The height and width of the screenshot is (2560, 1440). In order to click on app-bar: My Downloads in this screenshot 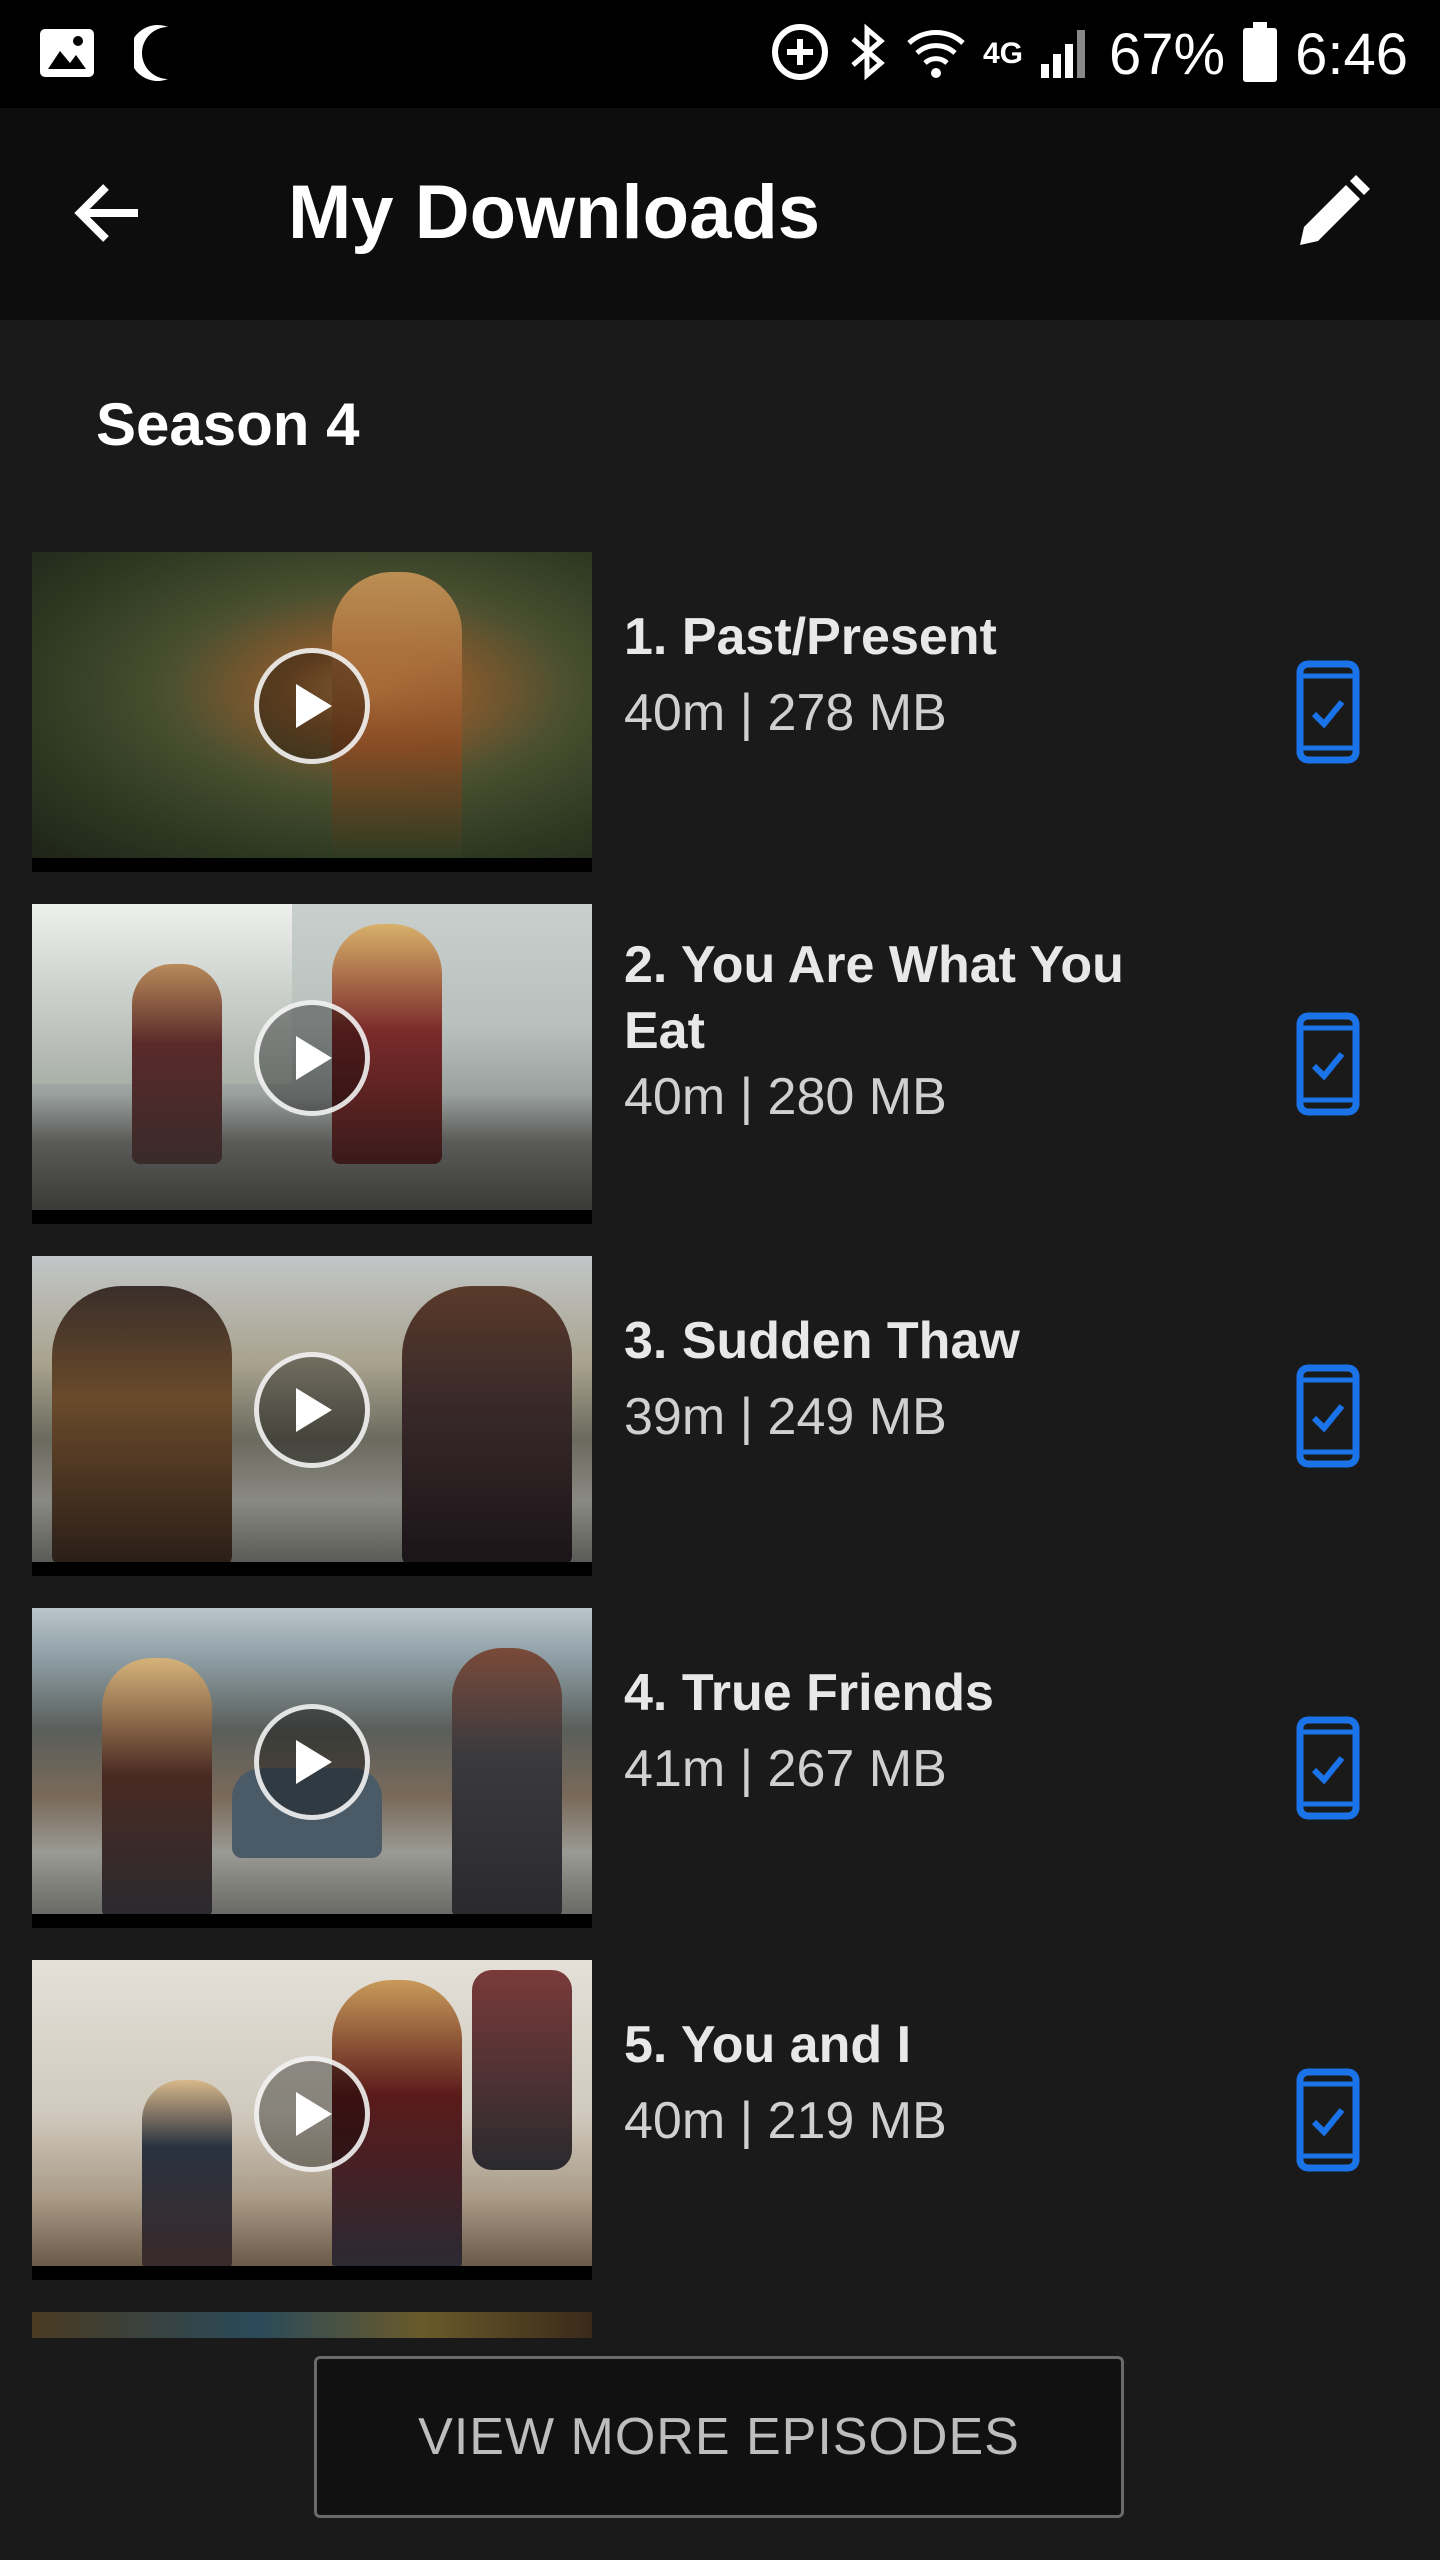, I will do `click(720, 214)`.